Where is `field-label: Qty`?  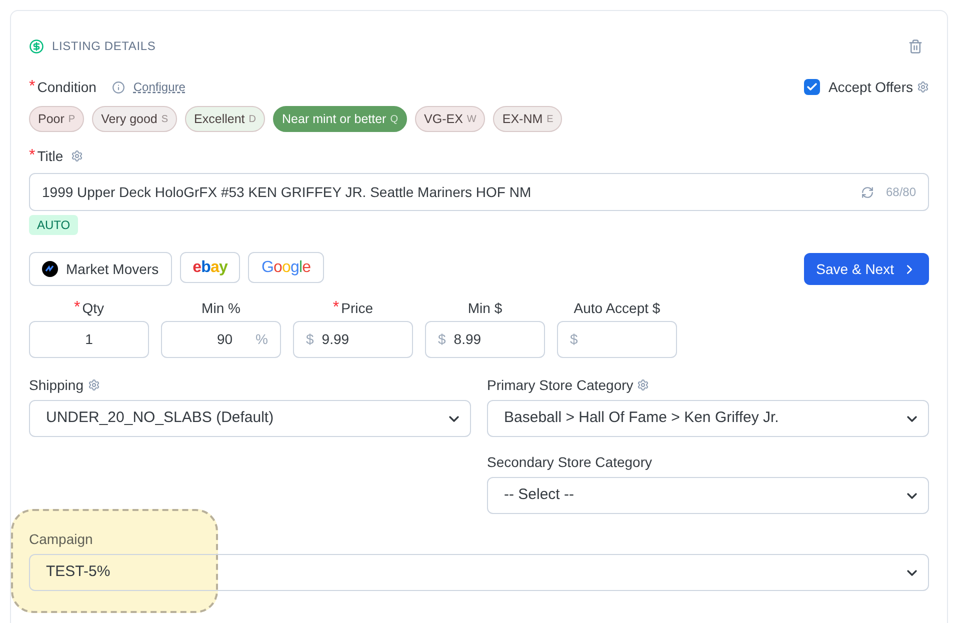 field-label: Qty is located at coordinates (93, 308).